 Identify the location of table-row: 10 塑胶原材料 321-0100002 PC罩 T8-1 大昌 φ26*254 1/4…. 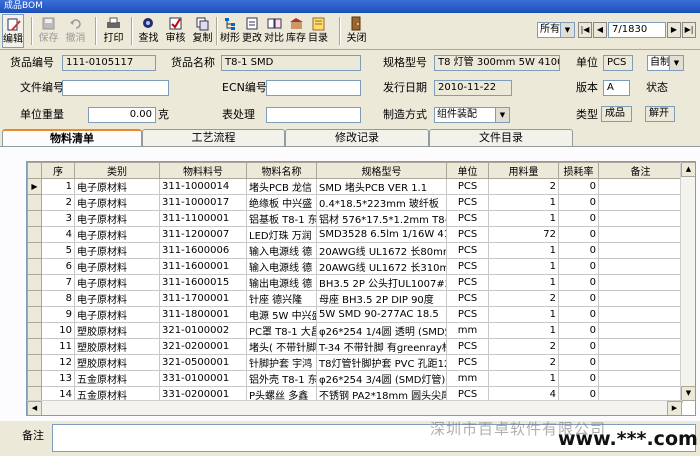
(355, 330).